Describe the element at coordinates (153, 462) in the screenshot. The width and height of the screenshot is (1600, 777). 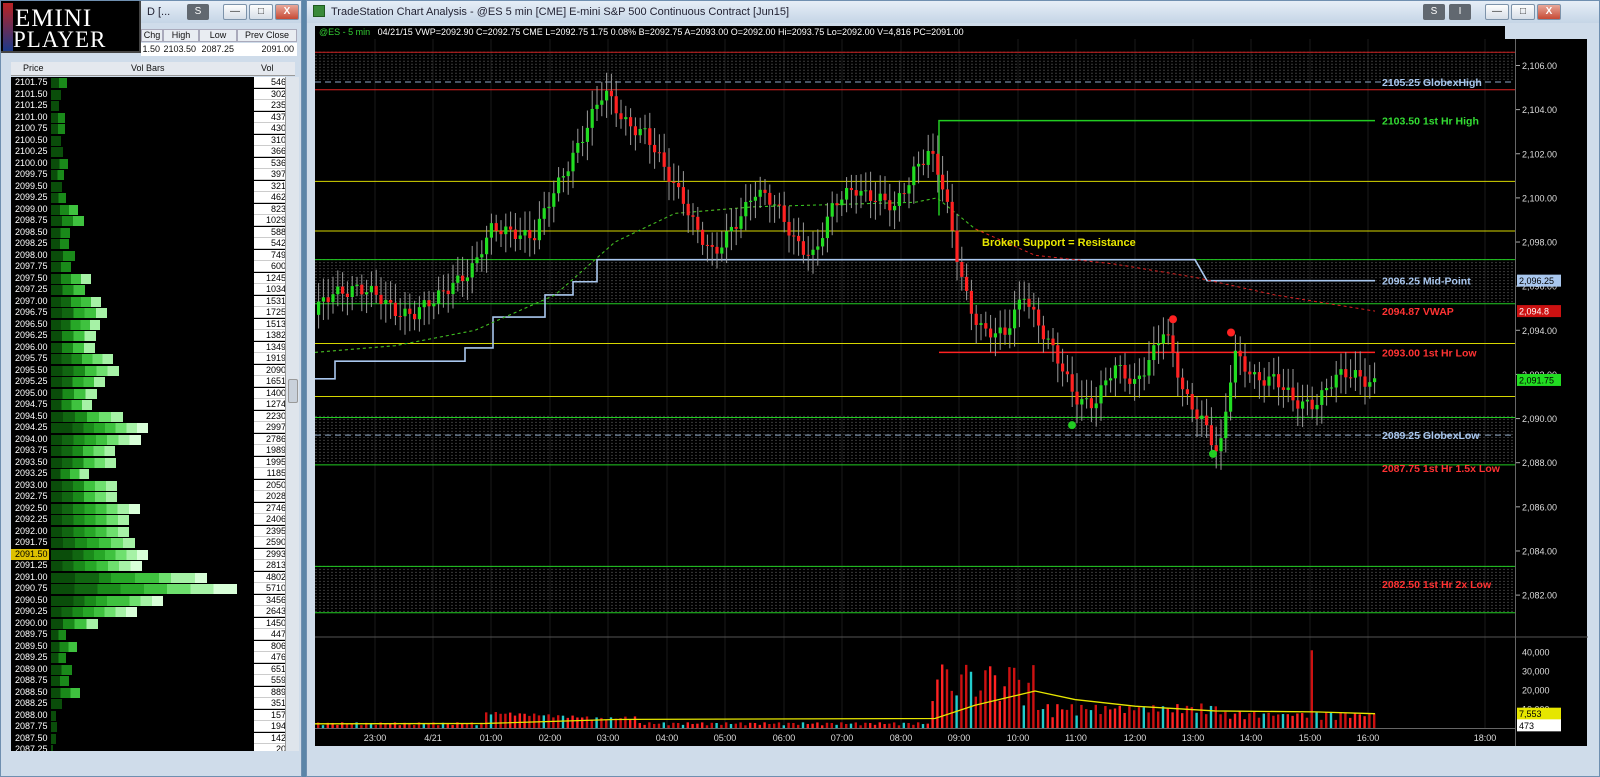
I see `price-row: 2093.50 19951` at that location.